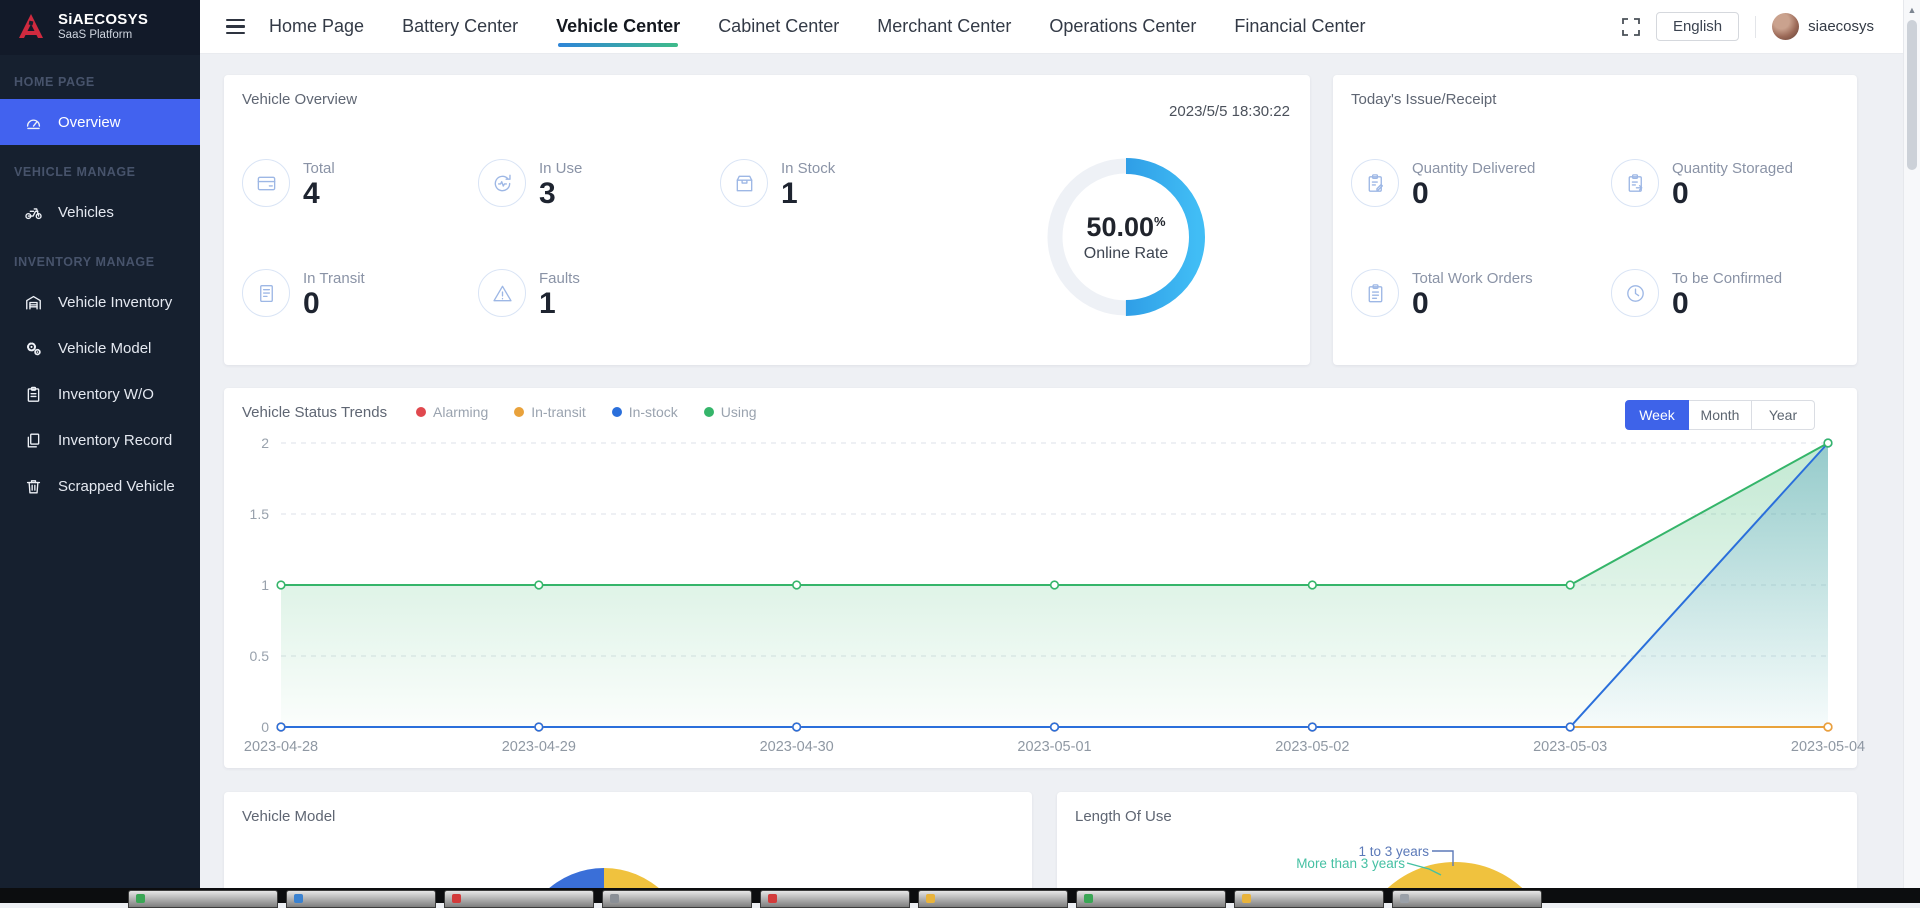 This screenshot has height=908, width=1920. Describe the element at coordinates (1912, 95) in the screenshot. I see `scroll-thumb` at that location.